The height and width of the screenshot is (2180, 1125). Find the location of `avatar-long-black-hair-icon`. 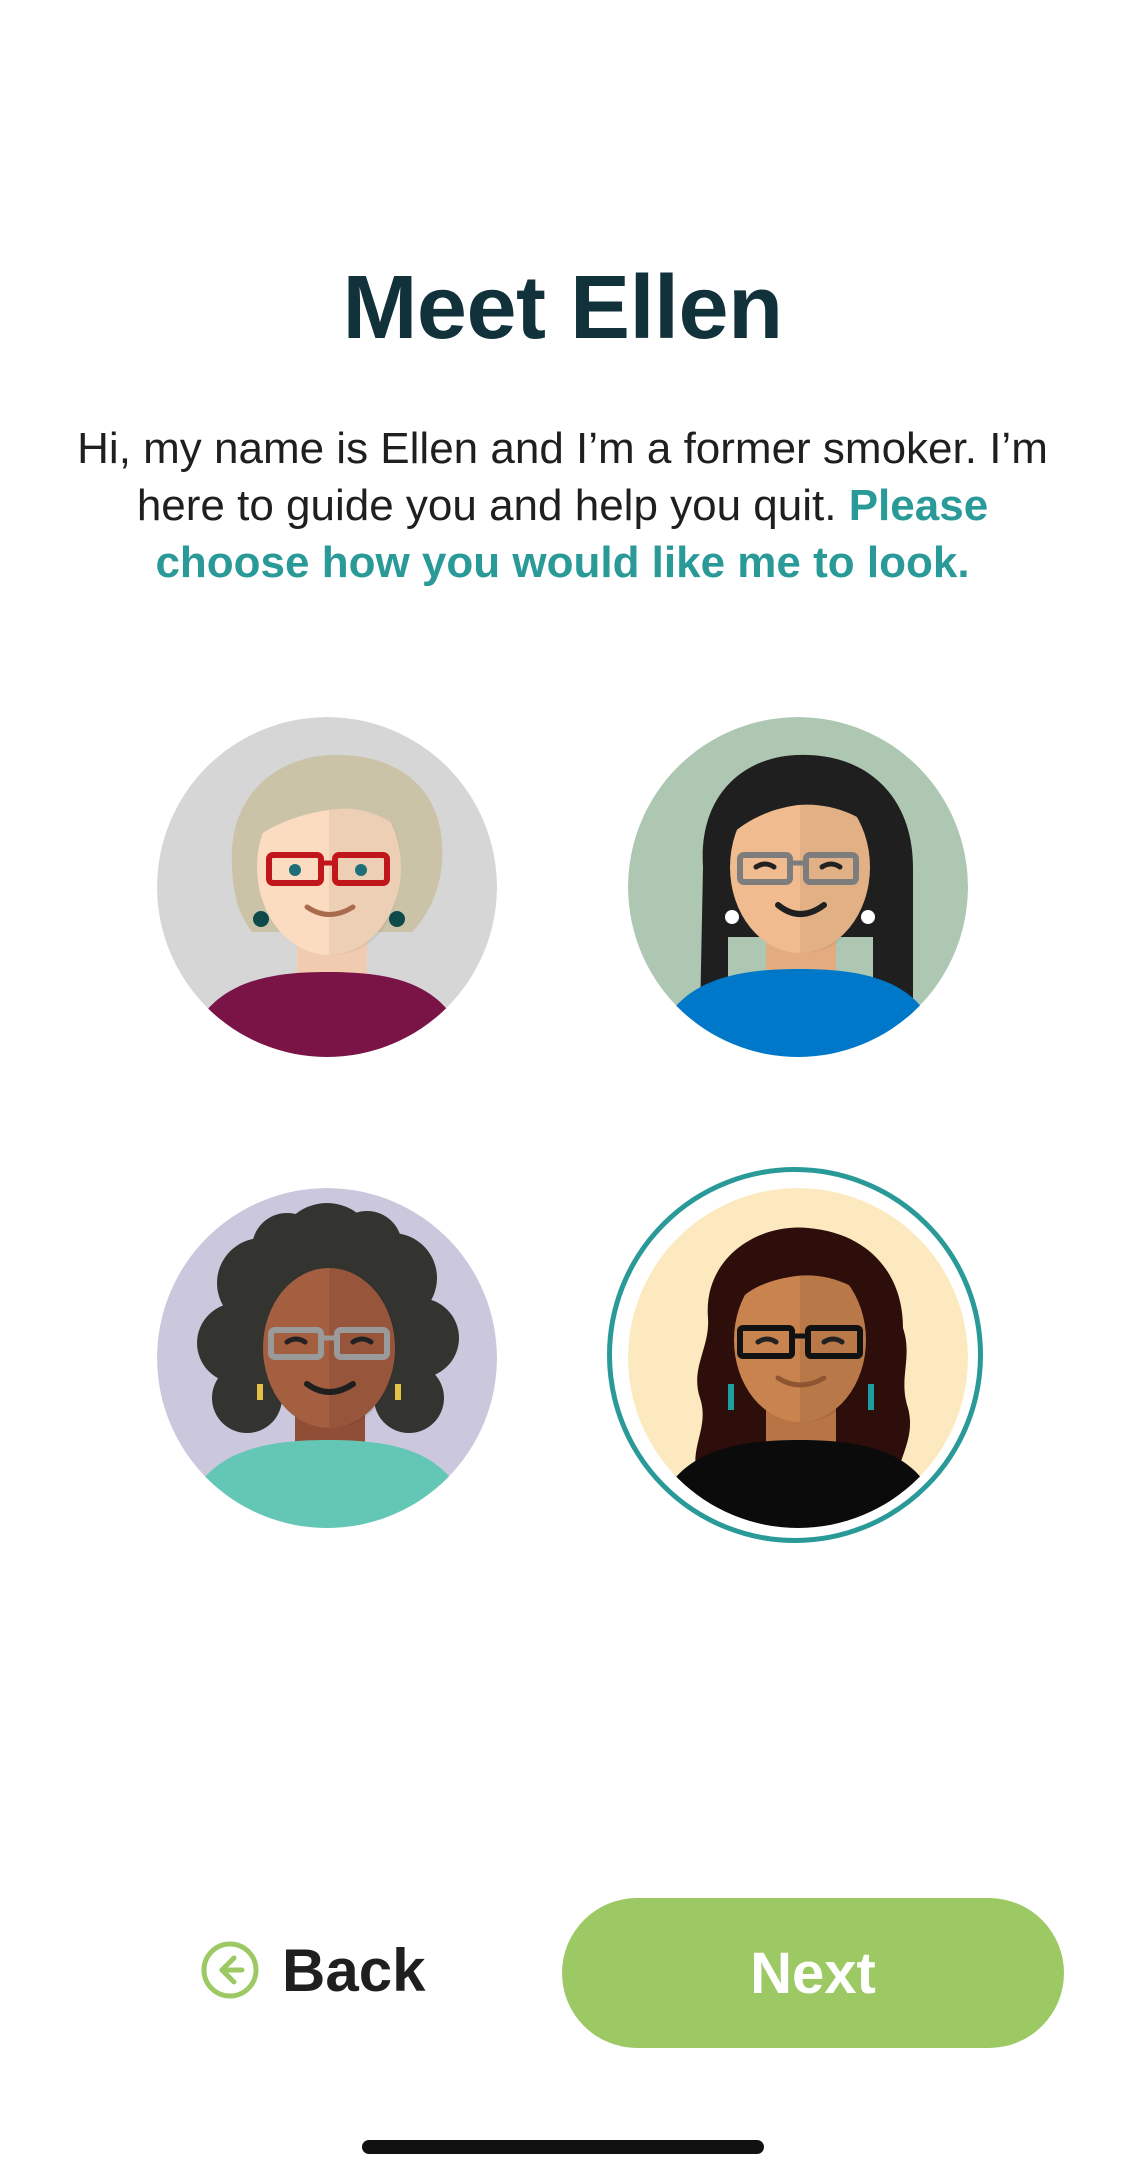

avatar-long-black-hair-icon is located at coordinates (798, 887).